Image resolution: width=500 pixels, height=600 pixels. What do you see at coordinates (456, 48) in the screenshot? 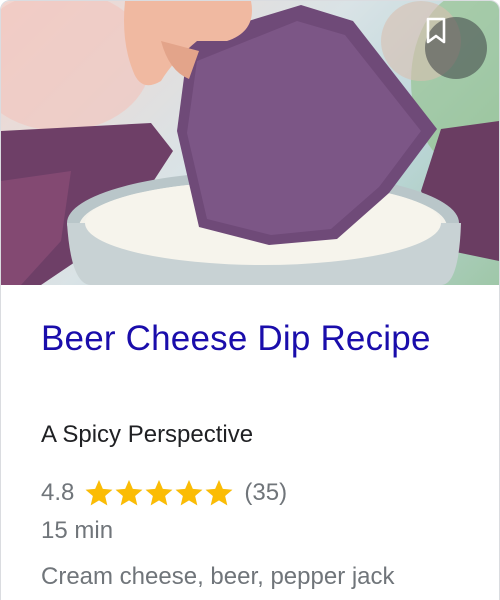
I see `bookmark-button` at bounding box center [456, 48].